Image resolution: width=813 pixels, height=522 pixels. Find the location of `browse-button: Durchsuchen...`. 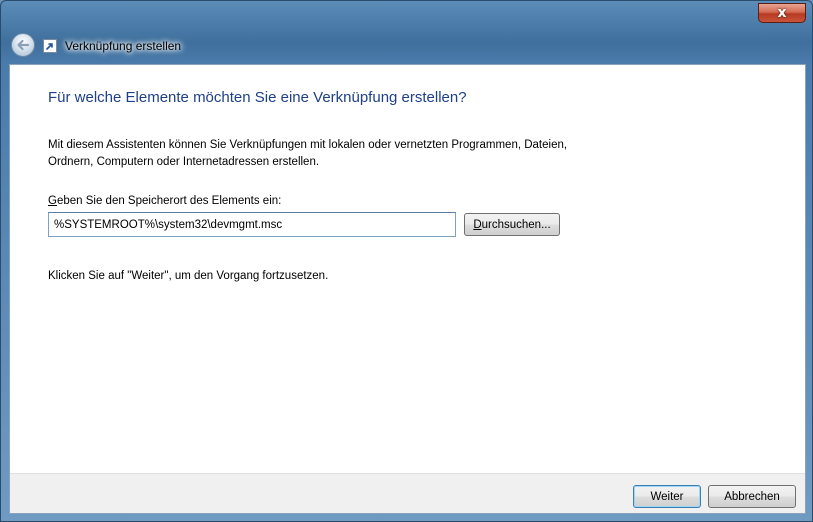

browse-button: Durchsuchen... is located at coordinates (512, 224).